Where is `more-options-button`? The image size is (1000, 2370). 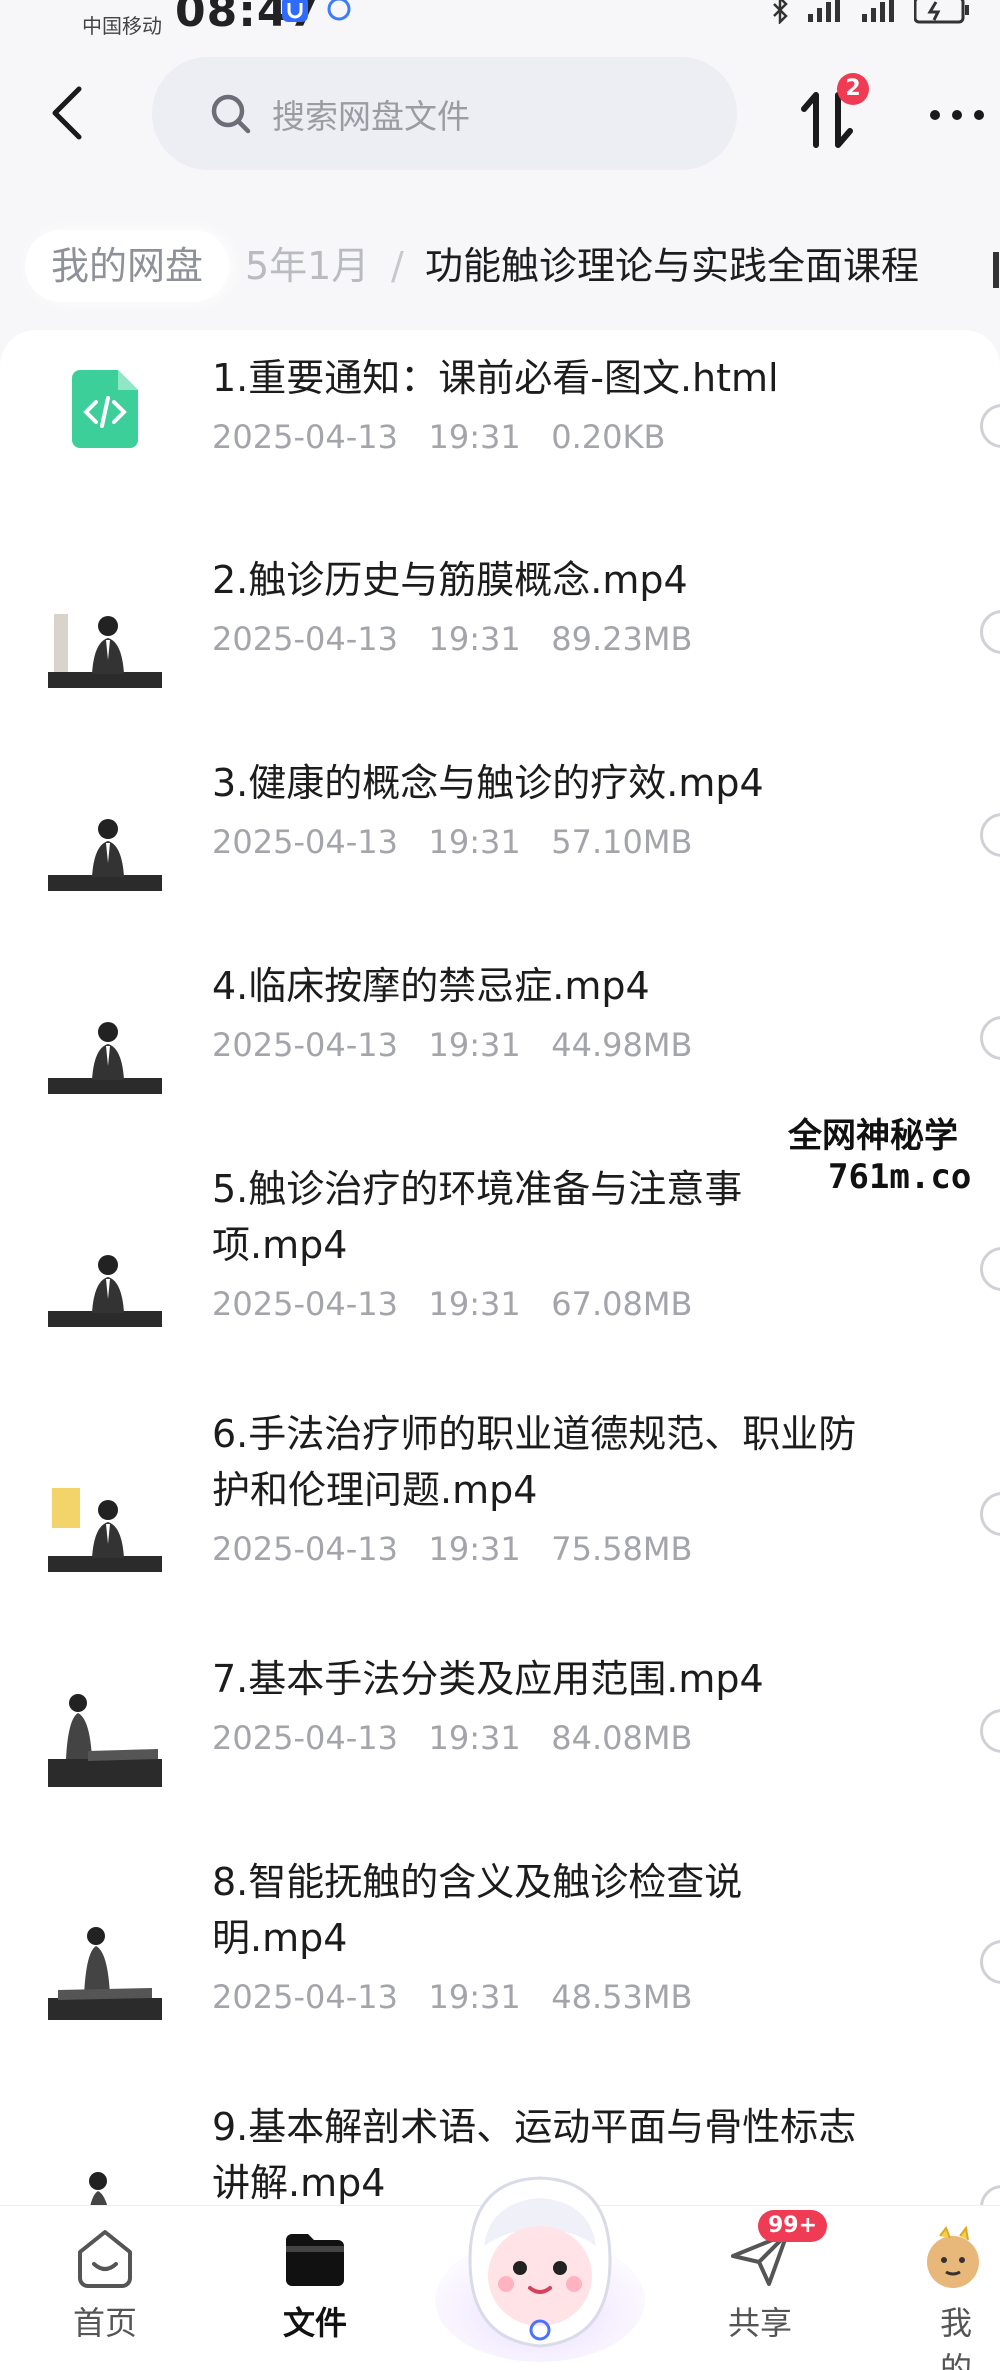 more-options-button is located at coordinates (965, 115).